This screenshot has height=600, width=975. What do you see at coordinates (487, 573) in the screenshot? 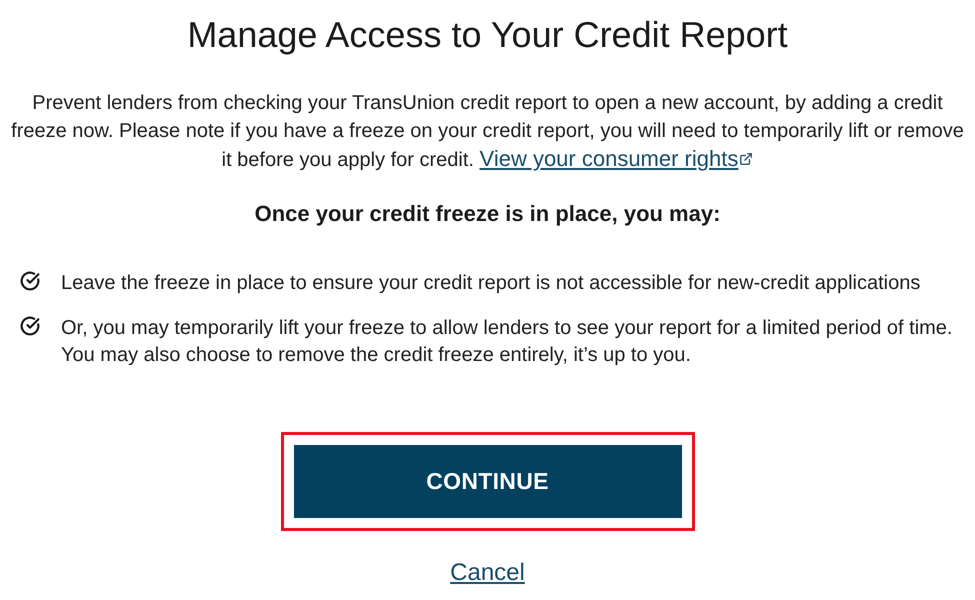
I see `cancel-link: Cancel` at bounding box center [487, 573].